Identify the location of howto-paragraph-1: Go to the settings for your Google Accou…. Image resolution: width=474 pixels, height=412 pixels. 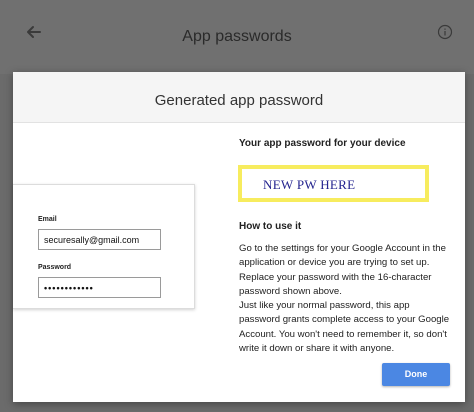
(342, 270).